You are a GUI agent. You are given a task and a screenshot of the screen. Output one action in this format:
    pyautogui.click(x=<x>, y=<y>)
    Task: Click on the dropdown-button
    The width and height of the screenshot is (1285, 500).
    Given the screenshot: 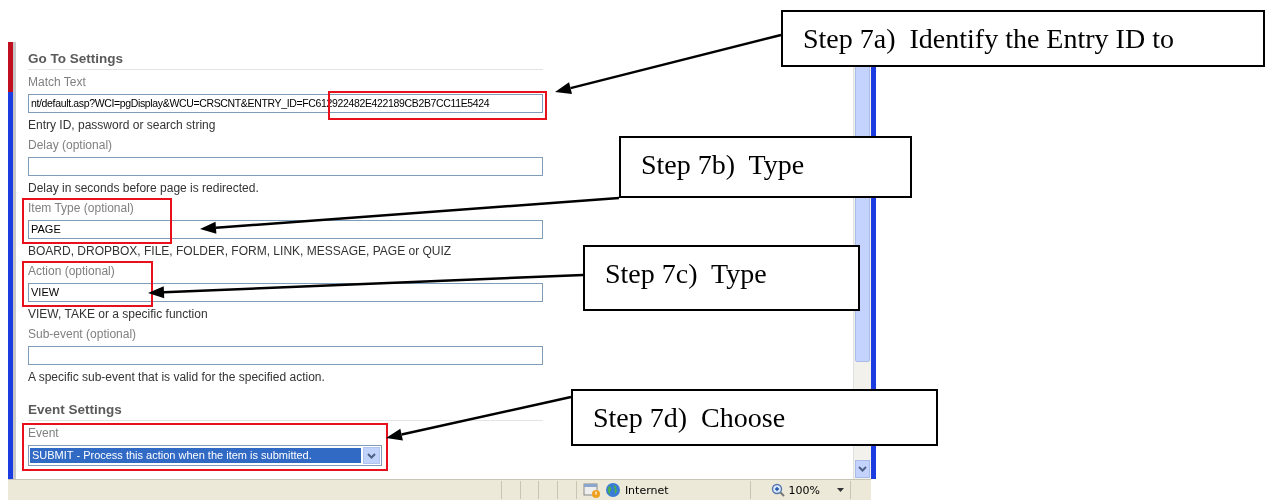 What is the action you would take?
    pyautogui.click(x=371, y=455)
    